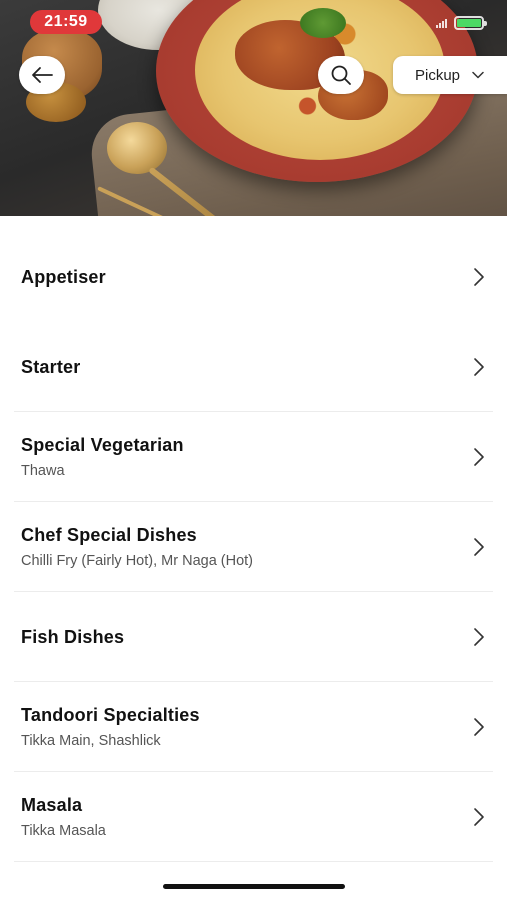 The width and height of the screenshot is (507, 900). I want to click on category-row: Fish Dishes, so click(253, 637).